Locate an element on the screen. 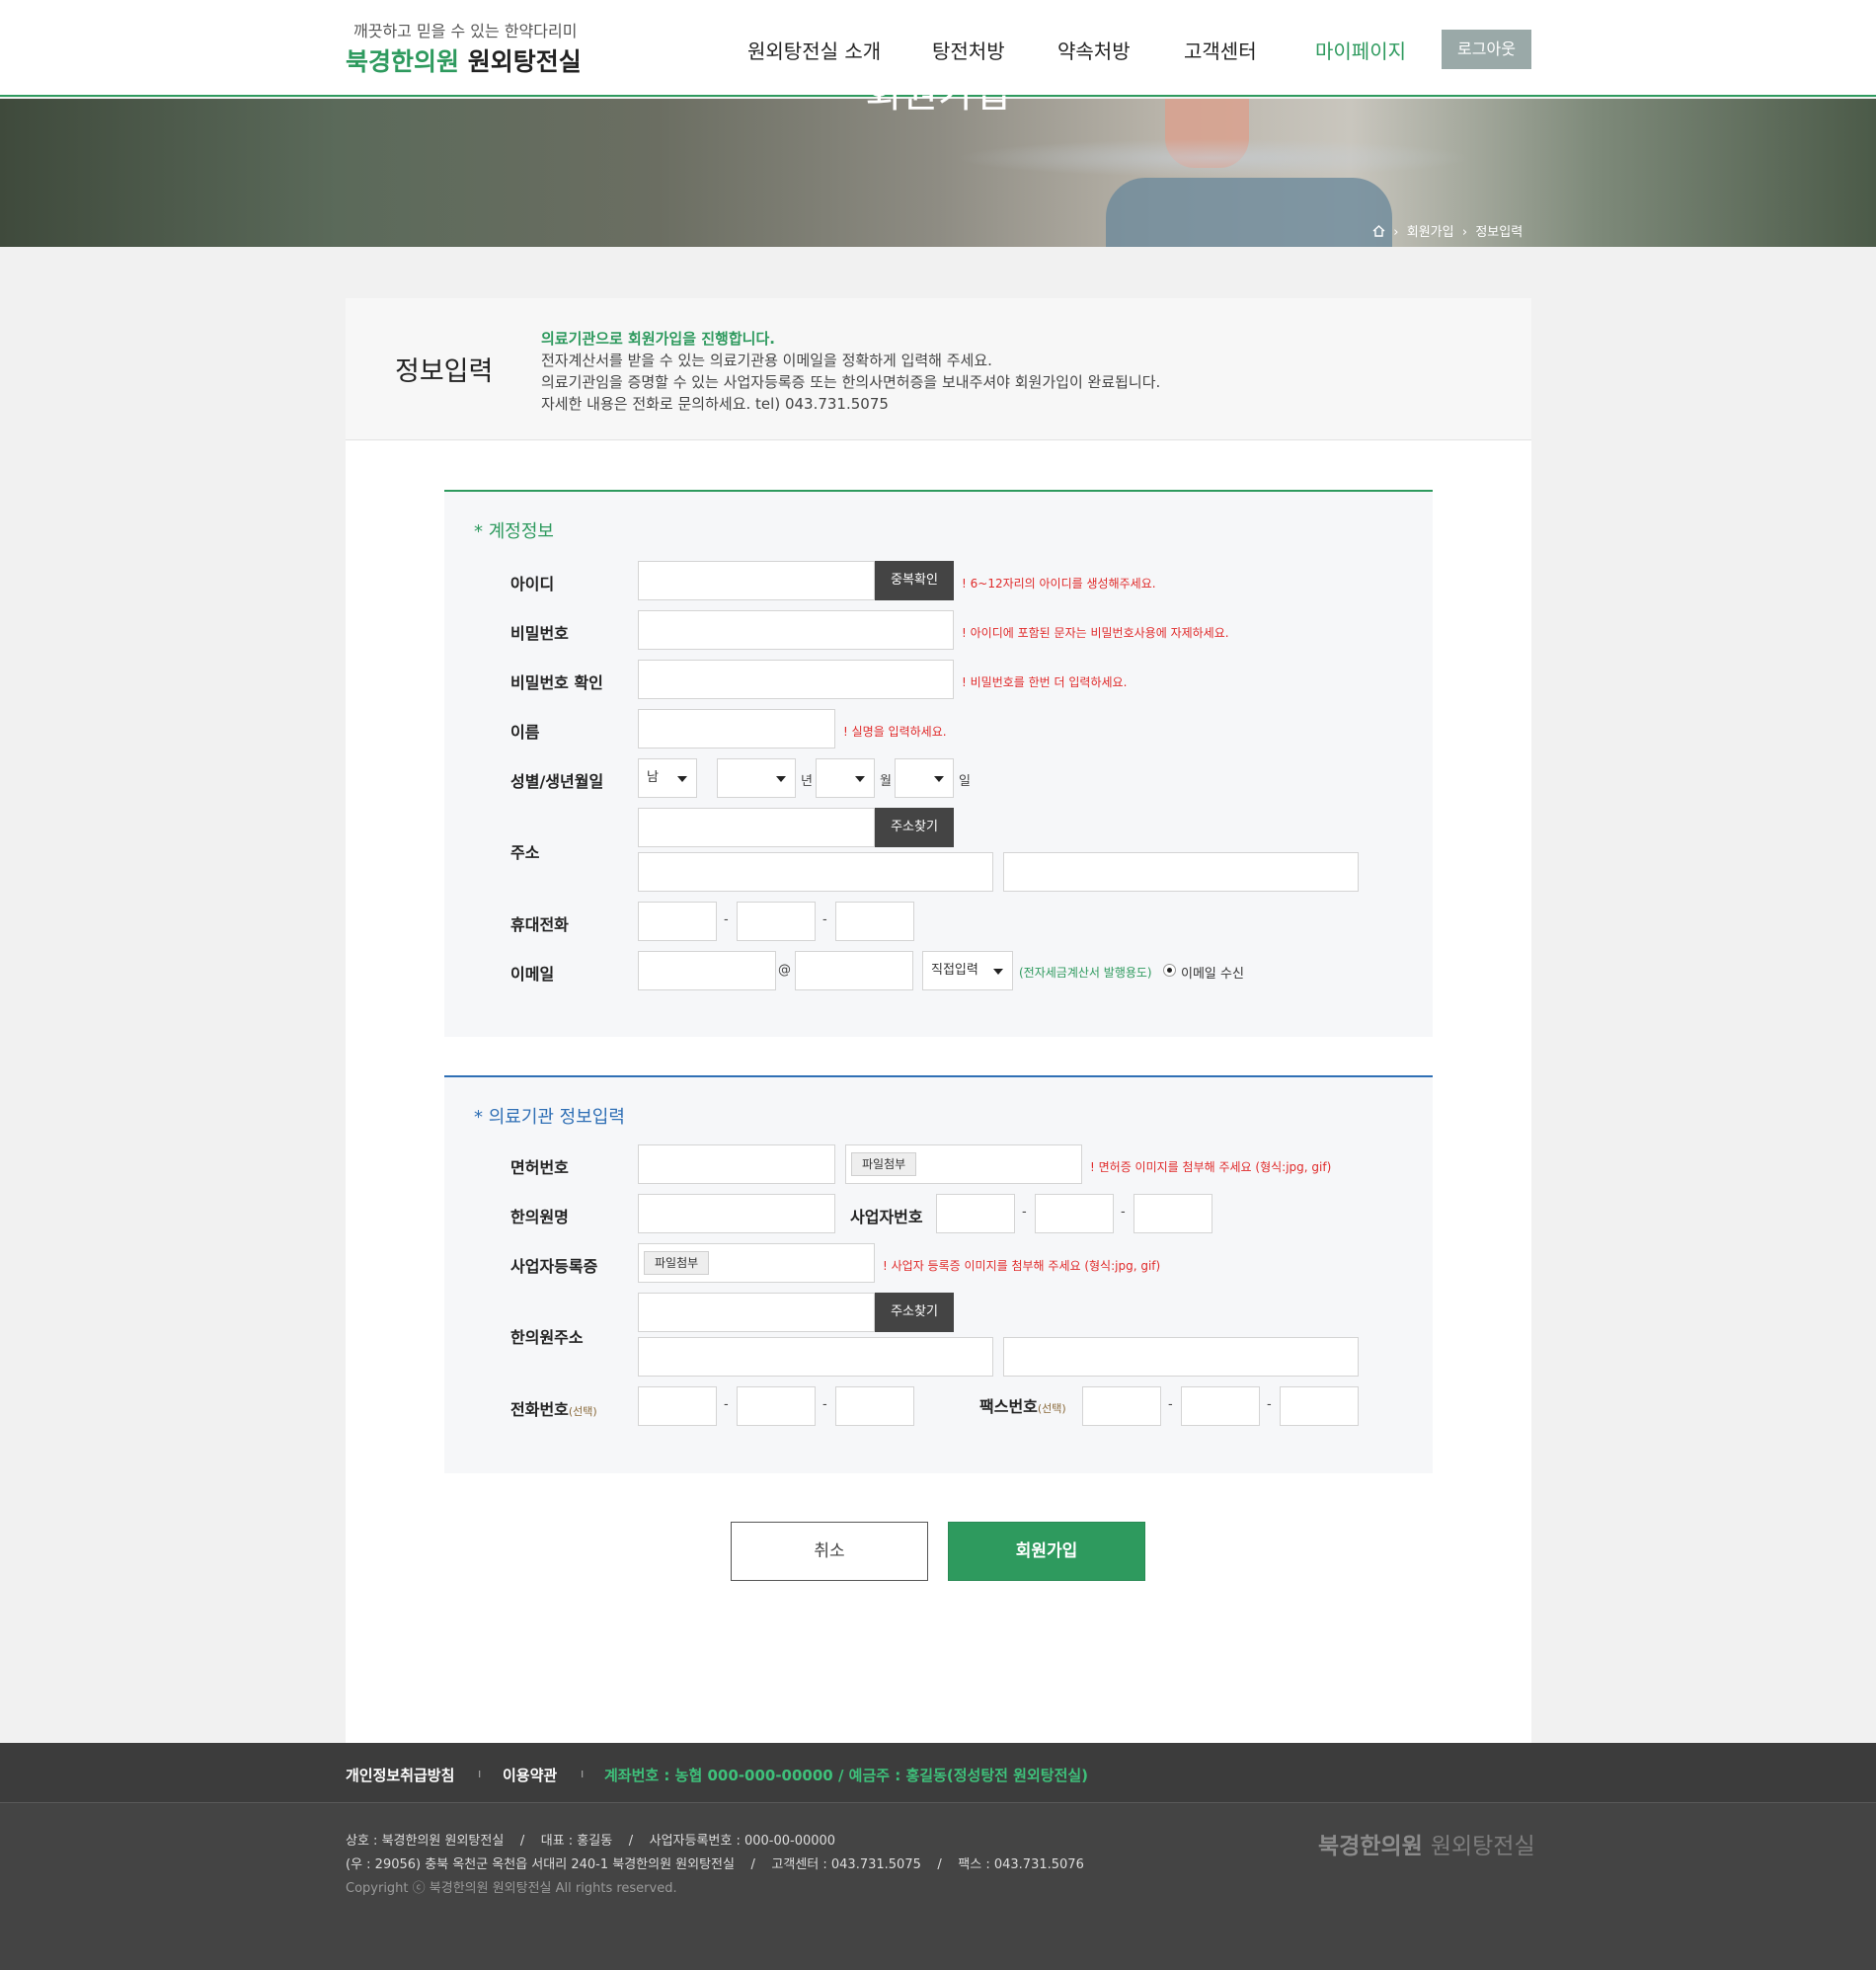 This screenshot has height=1970, width=1876. tel-label: 전화번호(선택) is located at coordinates (553, 1409).